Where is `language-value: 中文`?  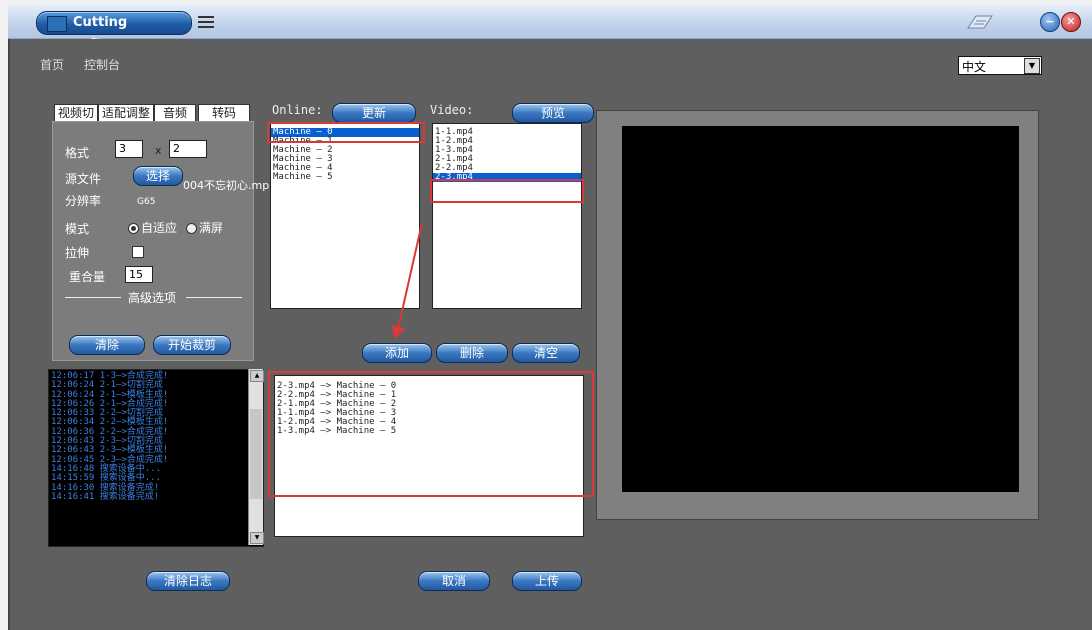 language-value: 中文 is located at coordinates (974, 67).